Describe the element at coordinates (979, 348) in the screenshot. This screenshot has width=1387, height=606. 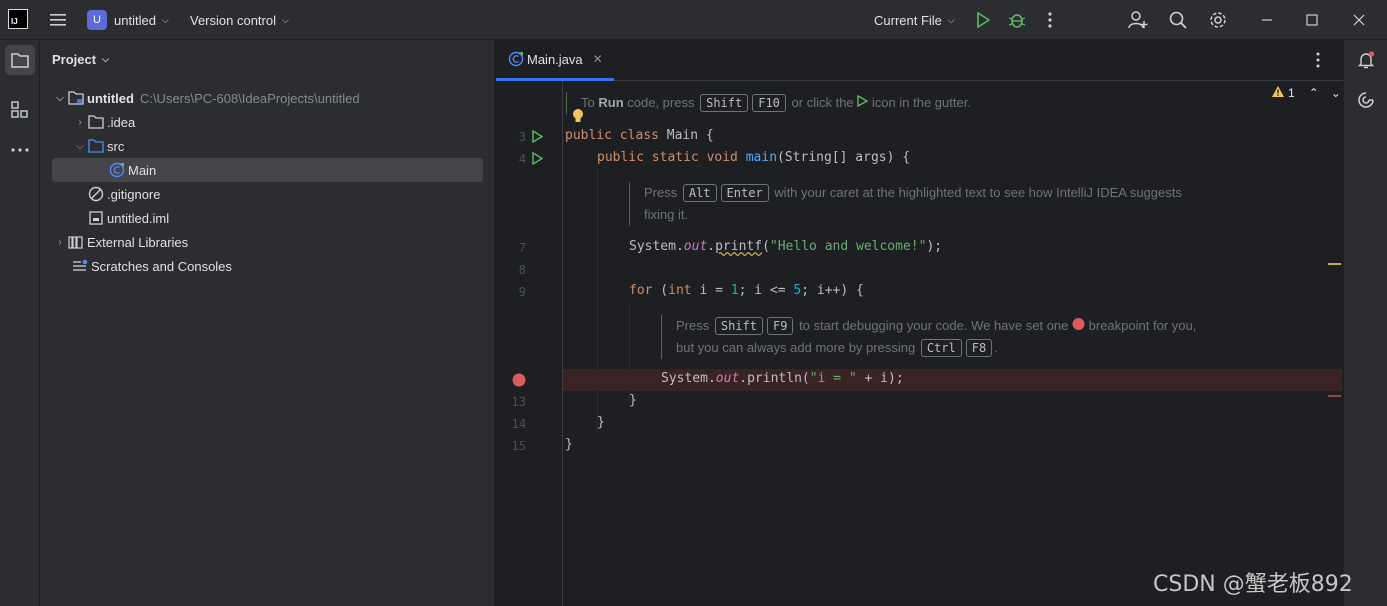
I see `key-f8: F8` at that location.